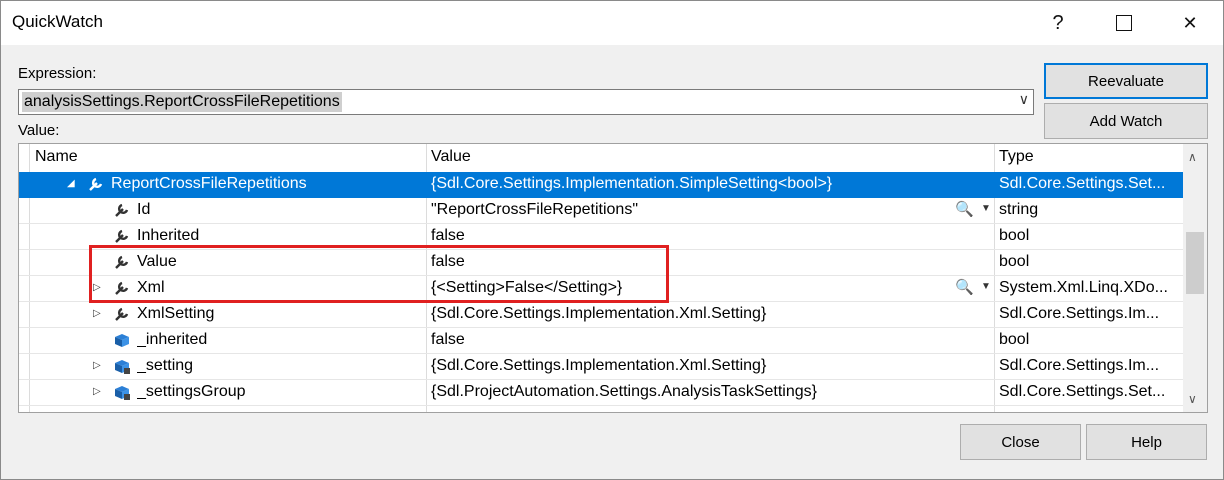 This screenshot has width=1224, height=480. What do you see at coordinates (1190, 23) in the screenshot?
I see `close-window-icon: ✕` at bounding box center [1190, 23].